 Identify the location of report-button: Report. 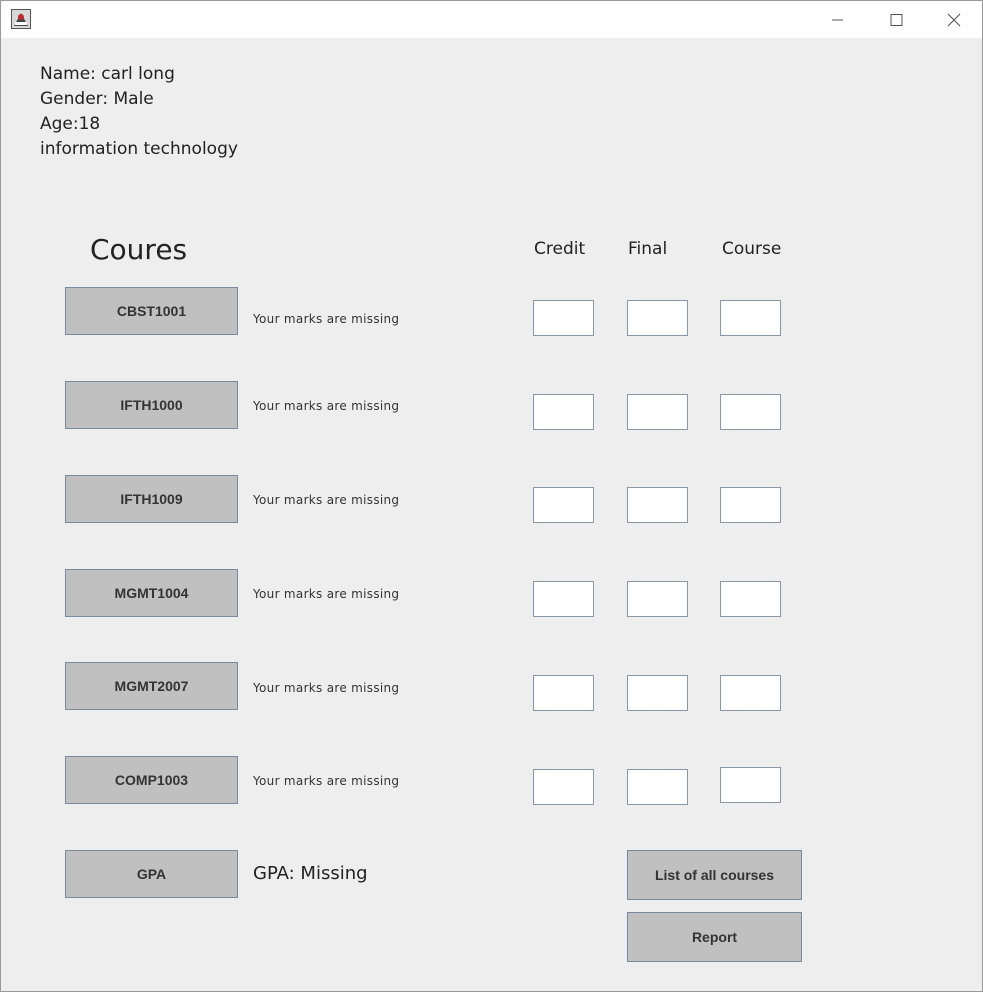
(714, 937).